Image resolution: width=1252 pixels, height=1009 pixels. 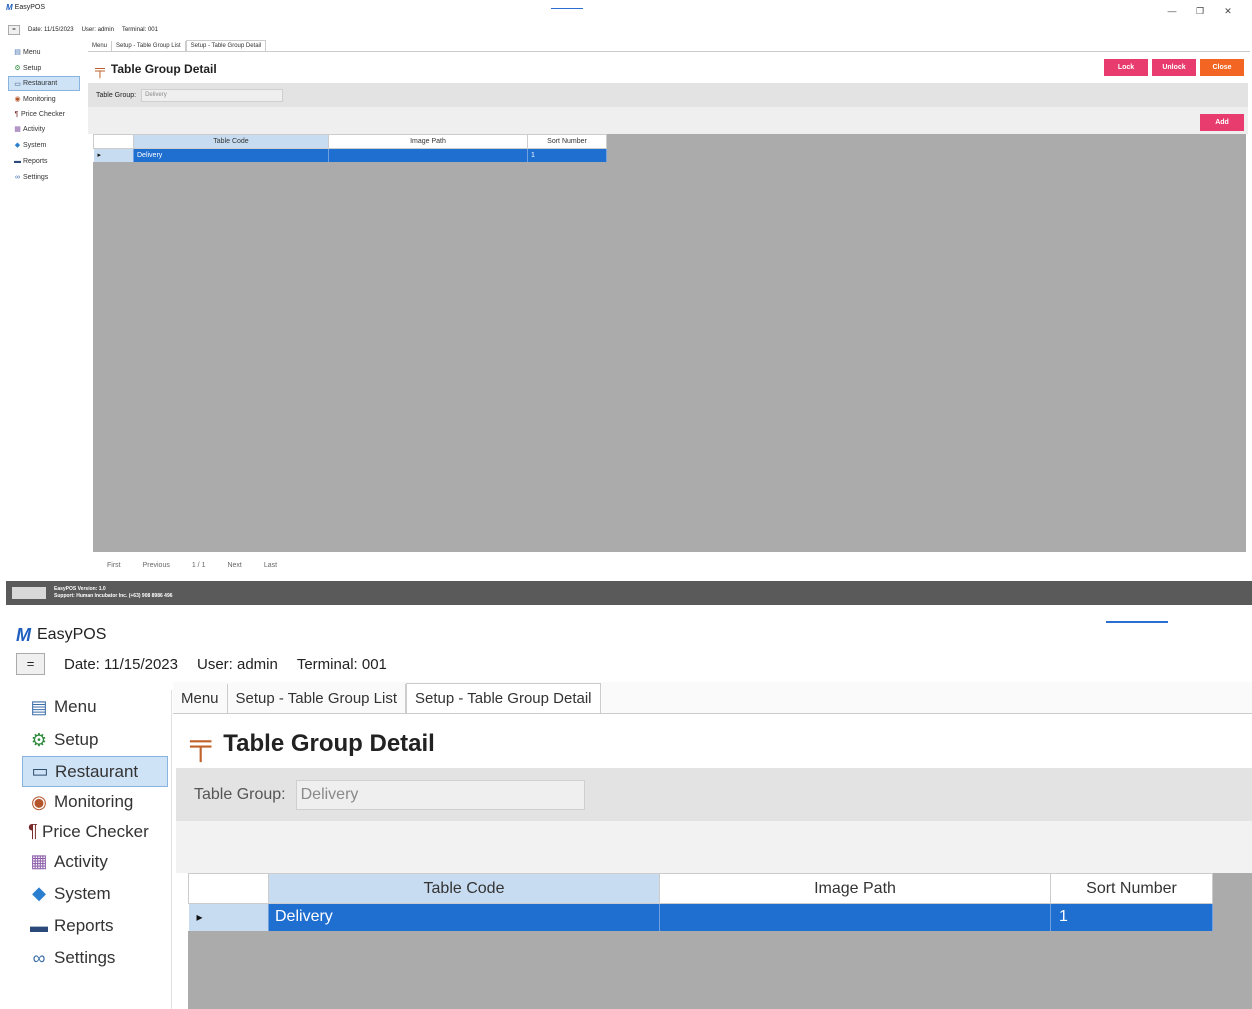 What do you see at coordinates (1222, 67) in the screenshot?
I see `close-button: Close` at bounding box center [1222, 67].